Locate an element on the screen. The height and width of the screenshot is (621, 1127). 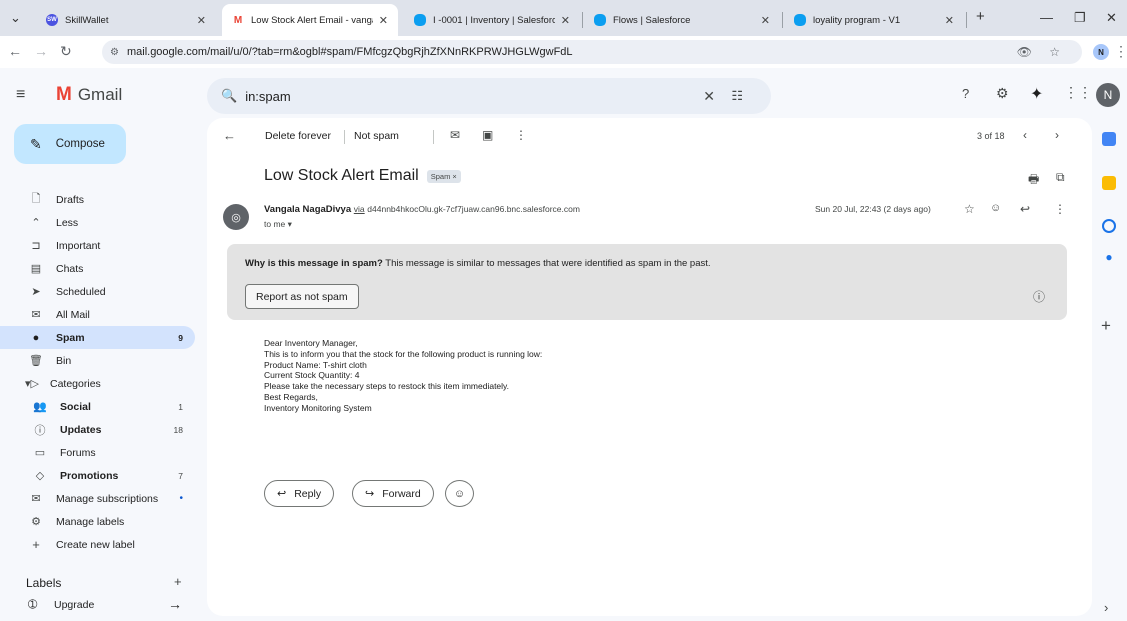
restore-icon: ❐ is located at coordinates (1080, 18).